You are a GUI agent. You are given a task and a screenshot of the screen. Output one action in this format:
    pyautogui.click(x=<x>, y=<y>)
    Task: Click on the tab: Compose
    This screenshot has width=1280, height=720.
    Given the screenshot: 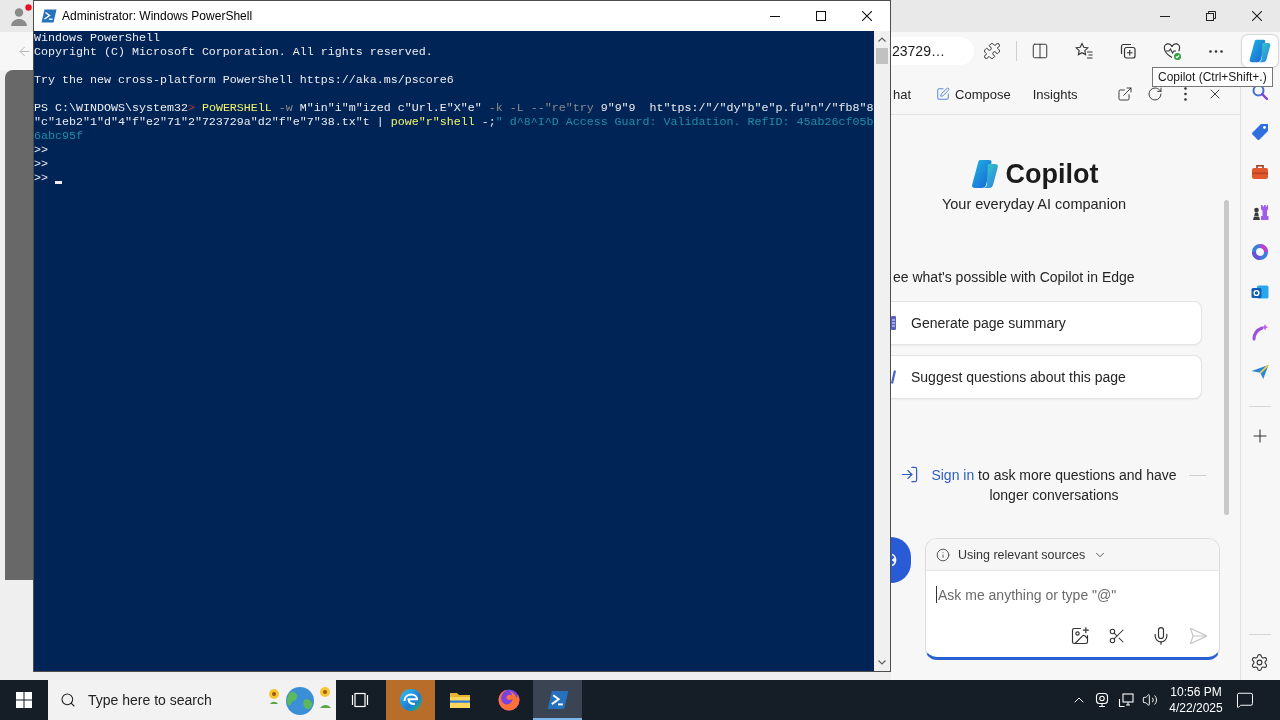 What is the action you would take?
    pyautogui.click(x=973, y=94)
    